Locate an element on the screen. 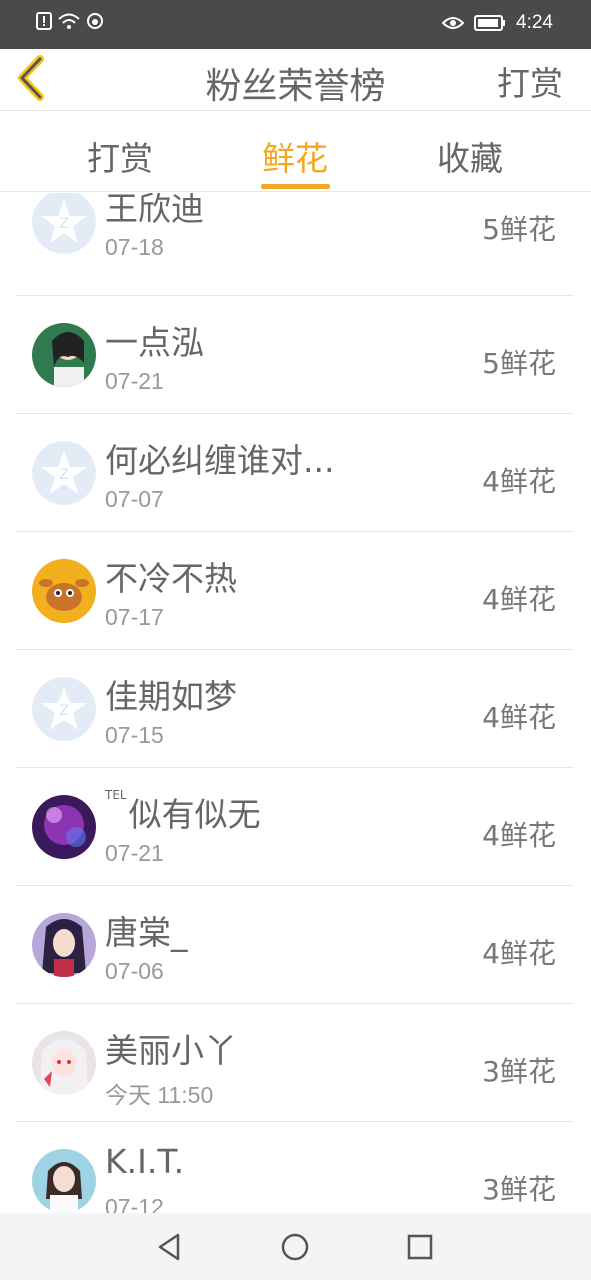 The width and height of the screenshot is (591, 1280). anime-avatar is located at coordinates (64, 945).